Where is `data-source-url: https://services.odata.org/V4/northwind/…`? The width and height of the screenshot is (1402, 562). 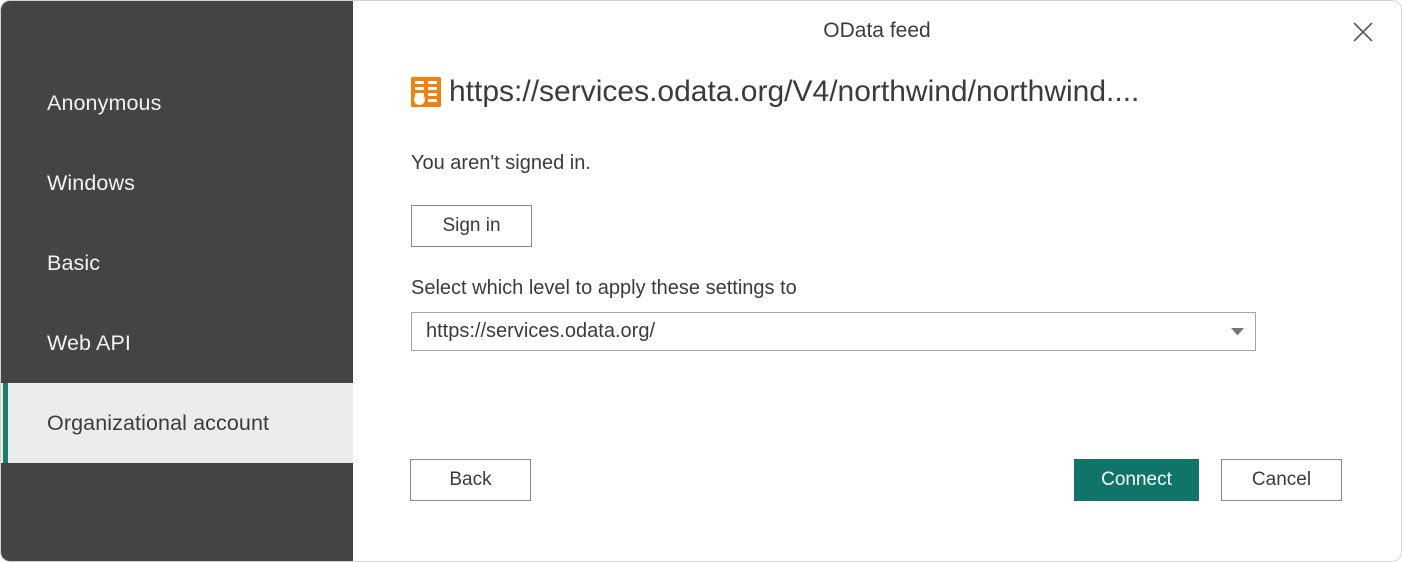 data-source-url: https://services.odata.org/V4/northwind/… is located at coordinates (794, 91).